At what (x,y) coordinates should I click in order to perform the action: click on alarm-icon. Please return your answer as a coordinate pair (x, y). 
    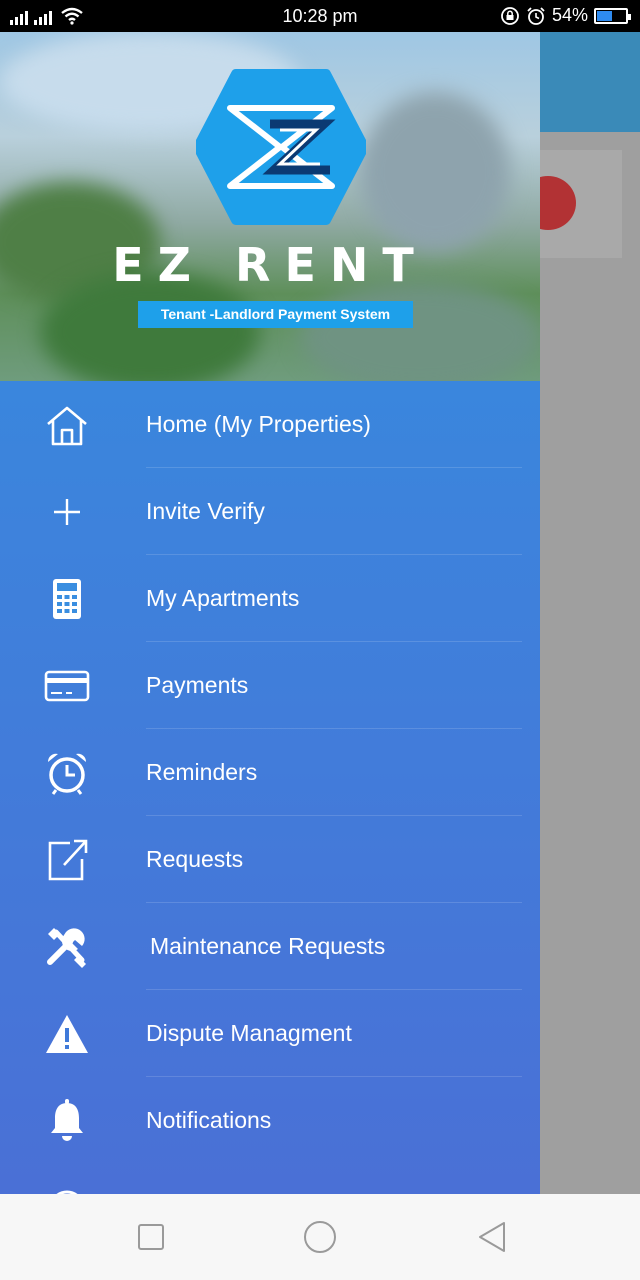
    Looking at the image, I should click on (536, 15).